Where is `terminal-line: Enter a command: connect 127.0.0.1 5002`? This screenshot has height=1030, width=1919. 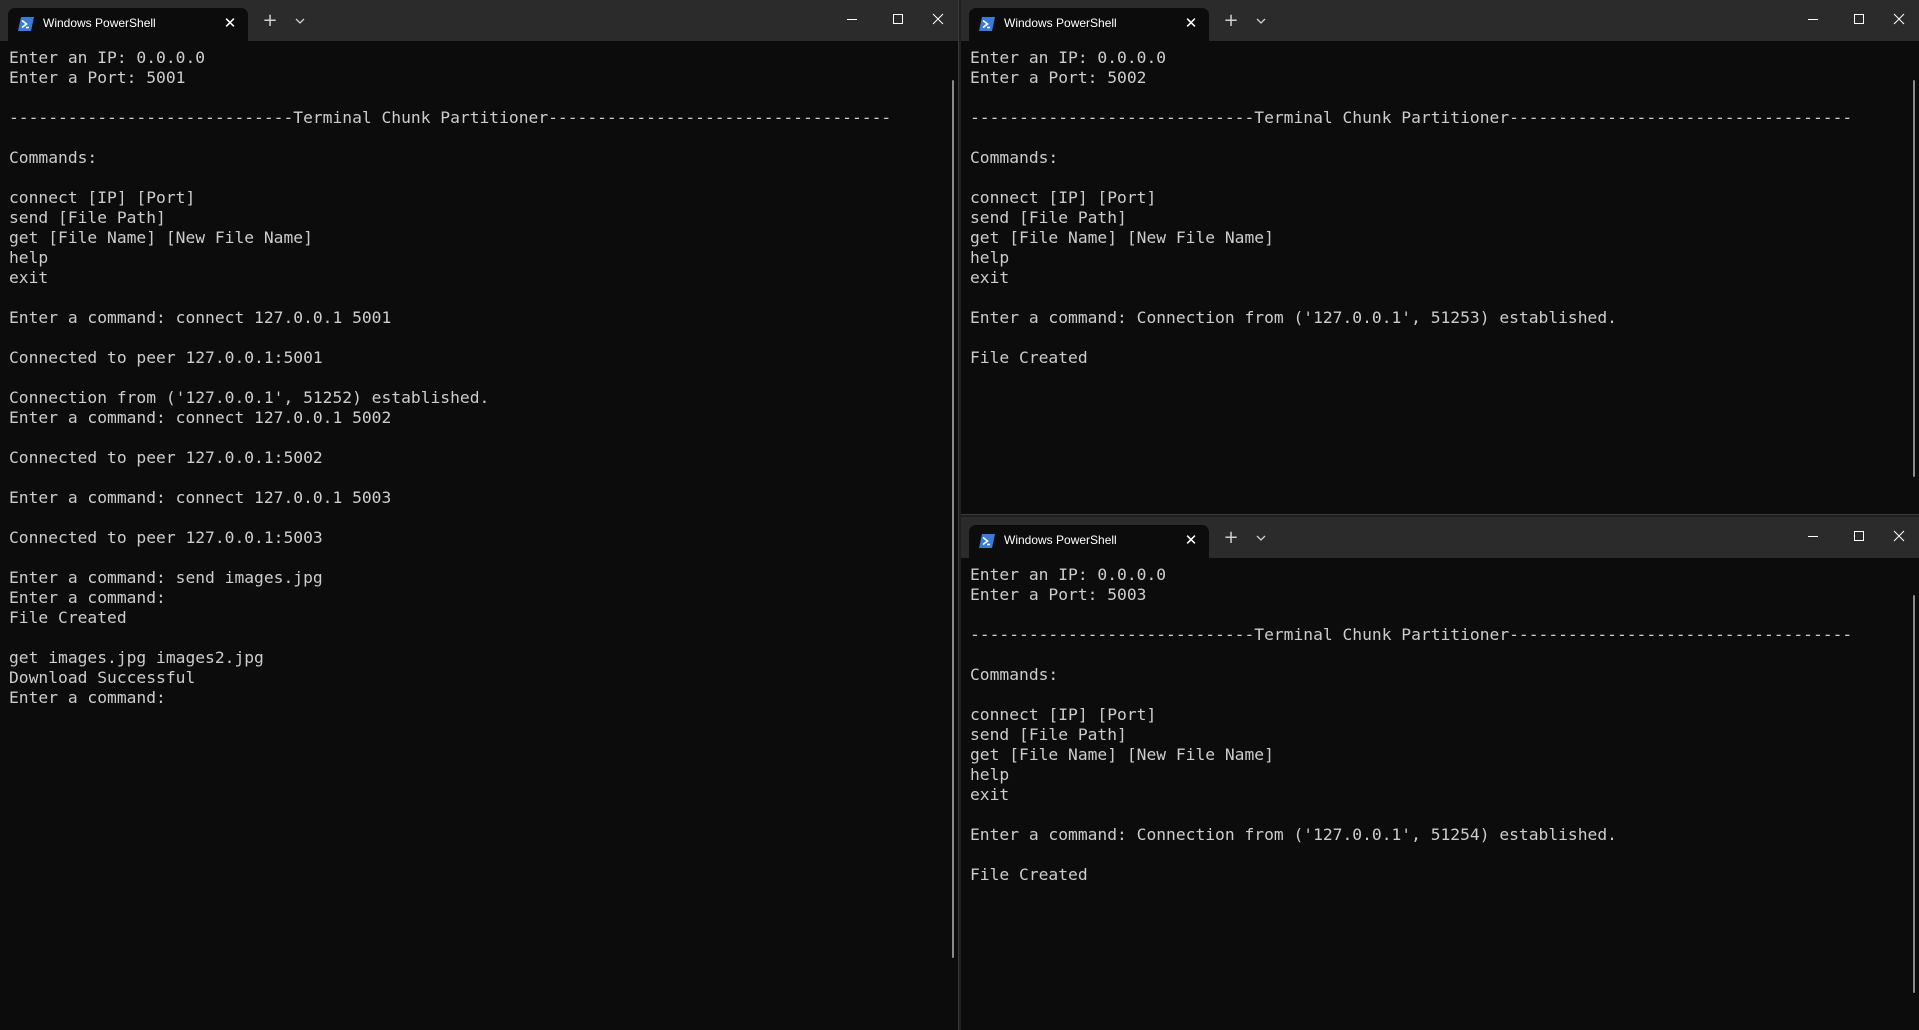 terminal-line: Enter a command: connect 127.0.0.1 5002 is located at coordinates (200, 417).